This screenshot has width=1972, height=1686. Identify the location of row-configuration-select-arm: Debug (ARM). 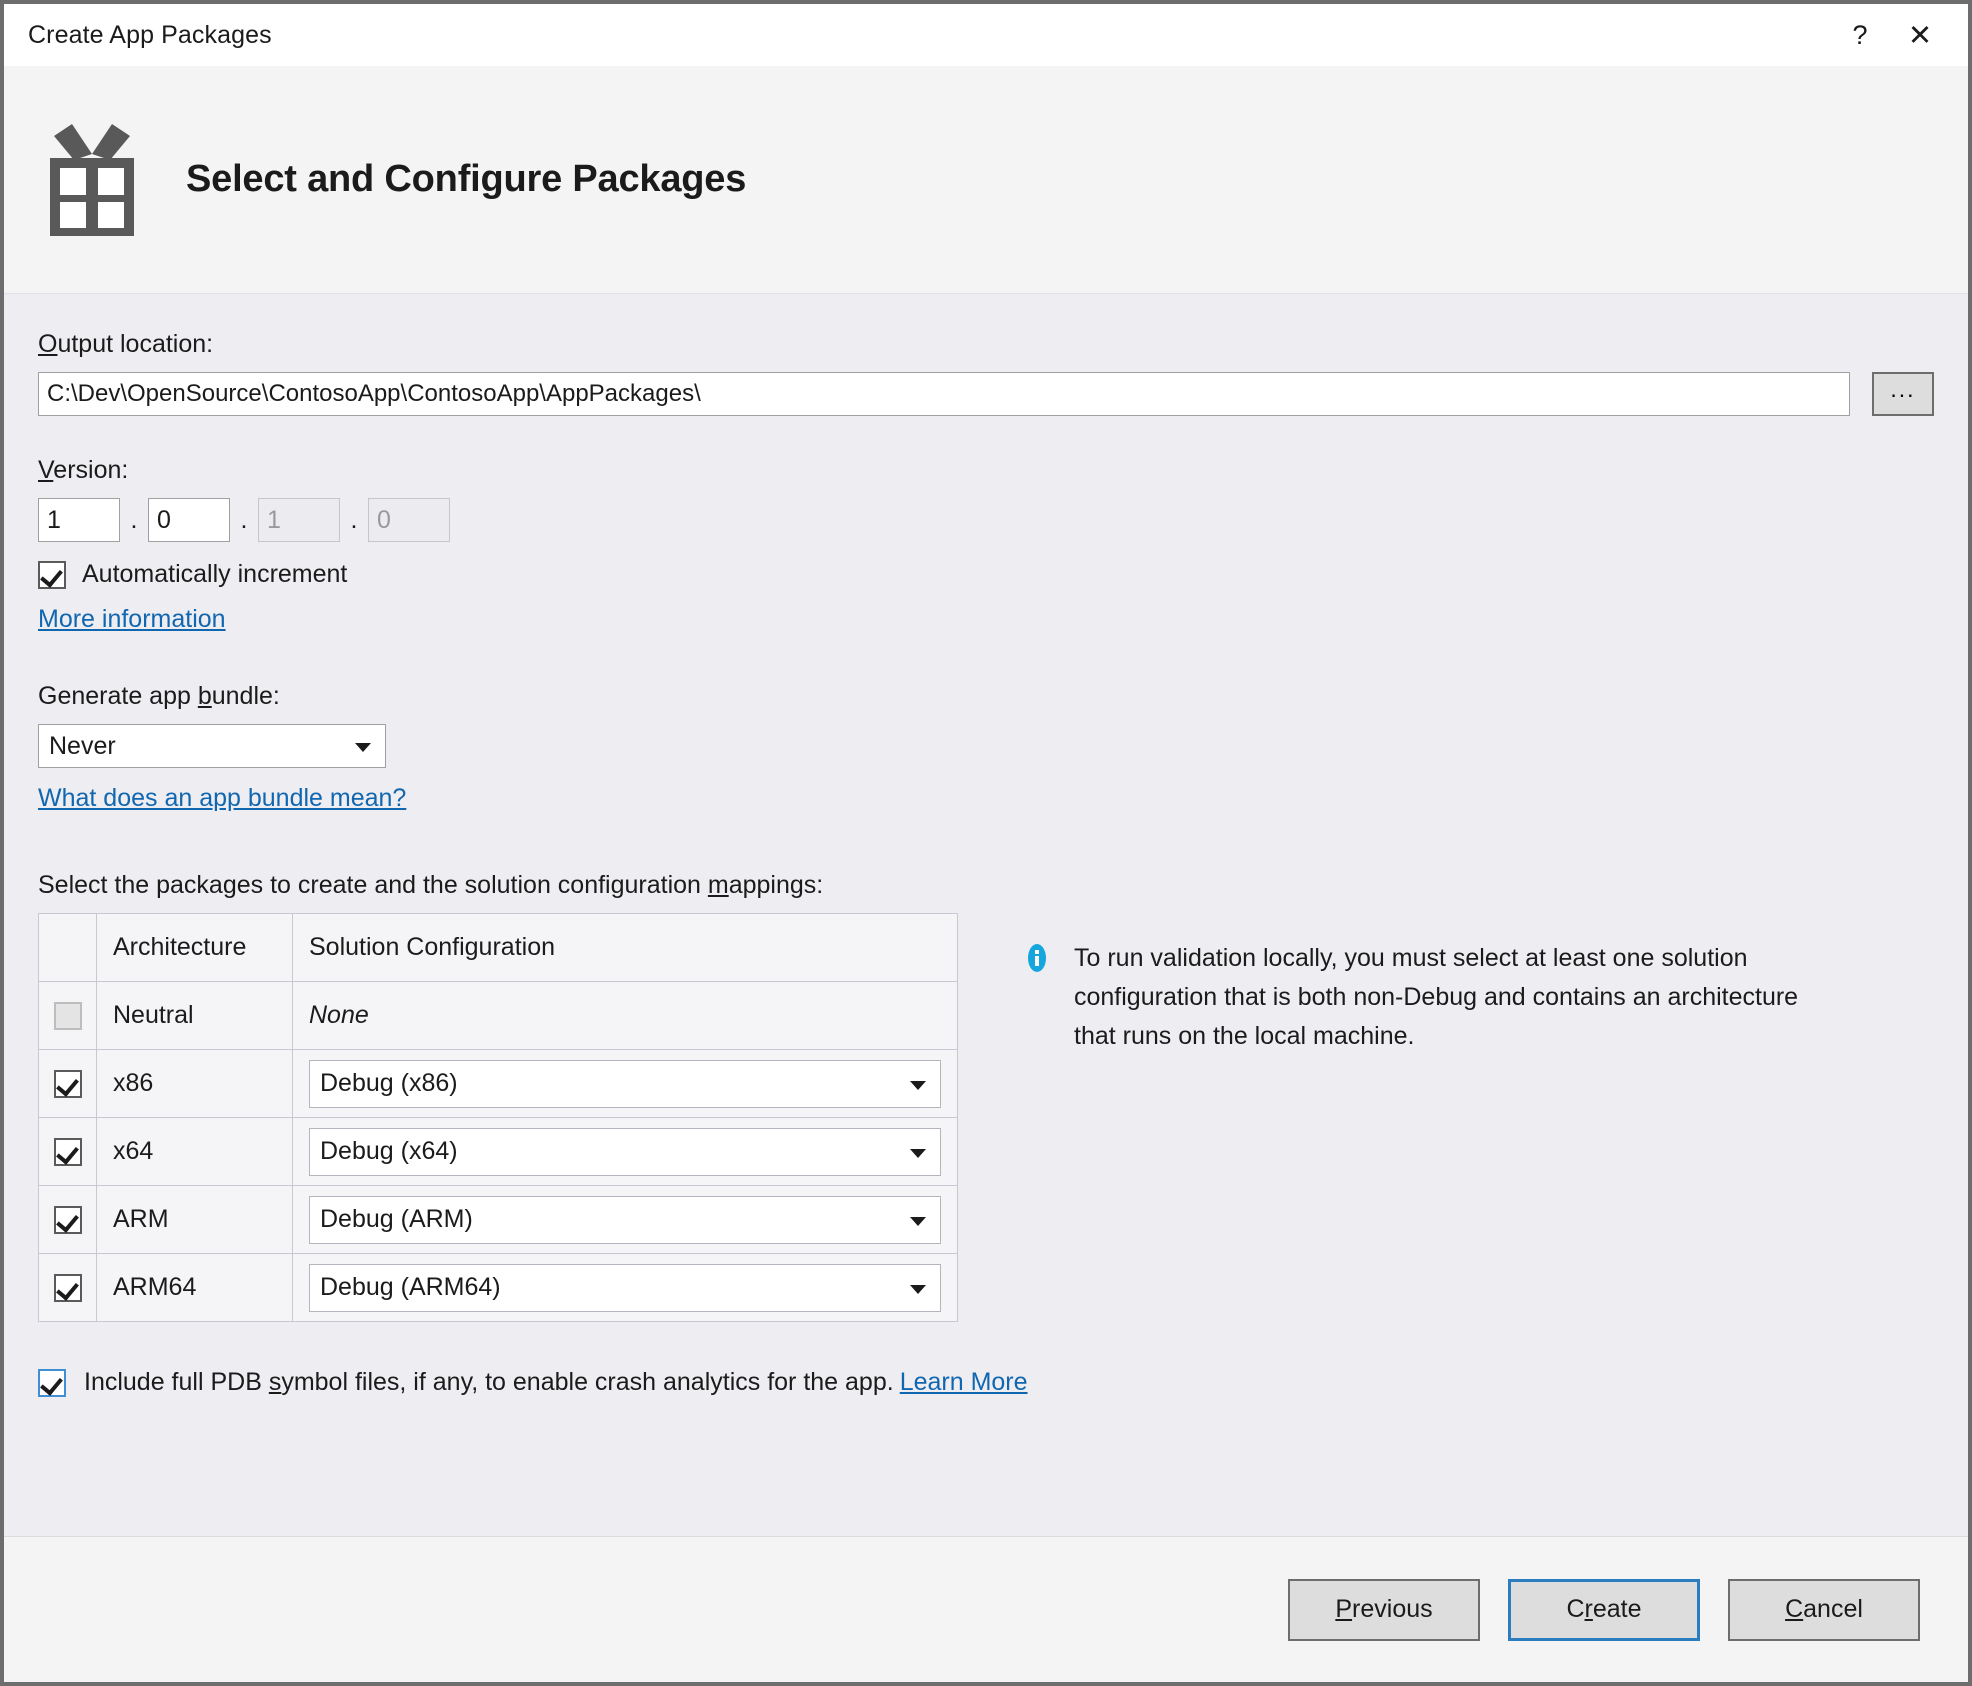
(625, 1219).